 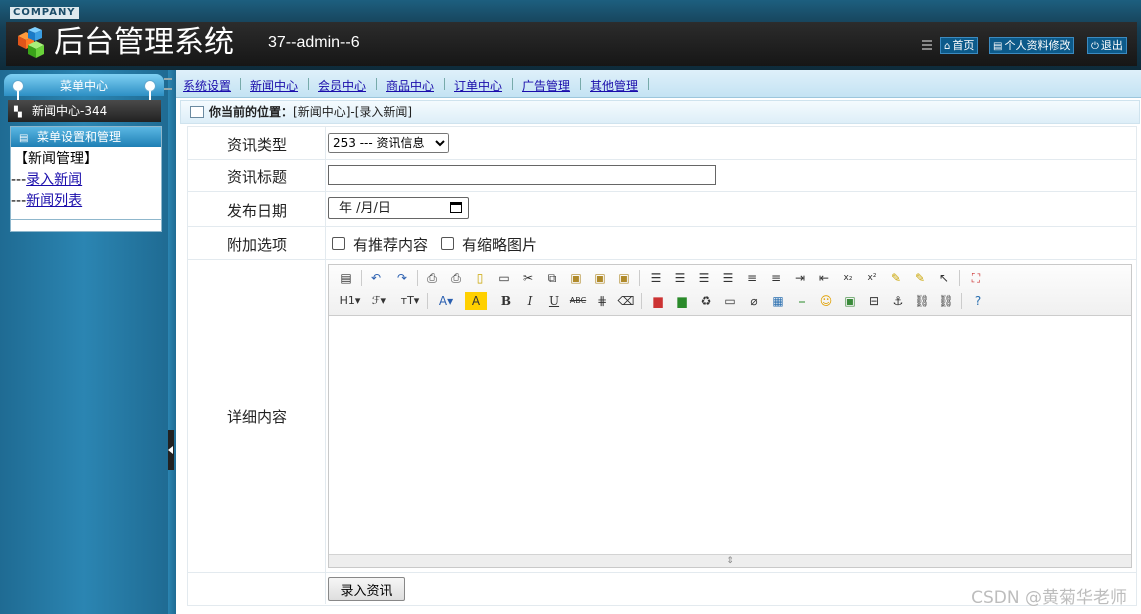 I want to click on horizontal-rule-icon: ⎯, so click(x=802, y=301).